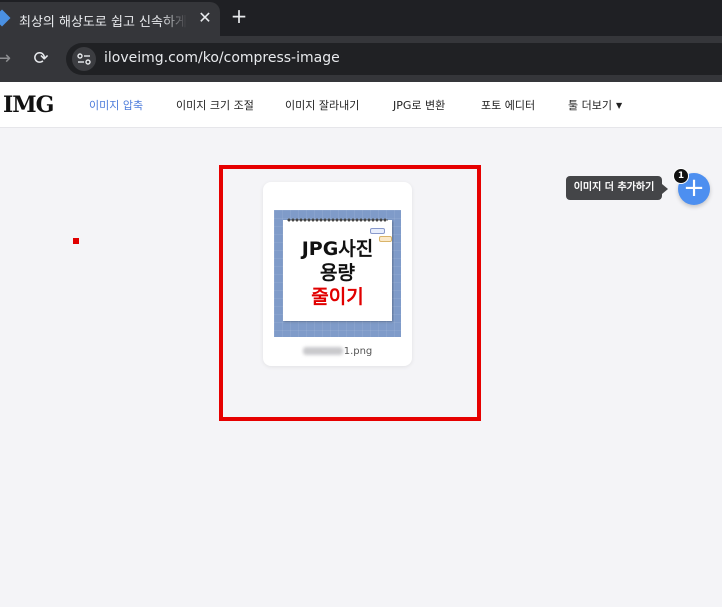 This screenshot has width=722, height=607. Describe the element at coordinates (619, 105) in the screenshot. I see `chevron-down-icon: ▼` at that location.